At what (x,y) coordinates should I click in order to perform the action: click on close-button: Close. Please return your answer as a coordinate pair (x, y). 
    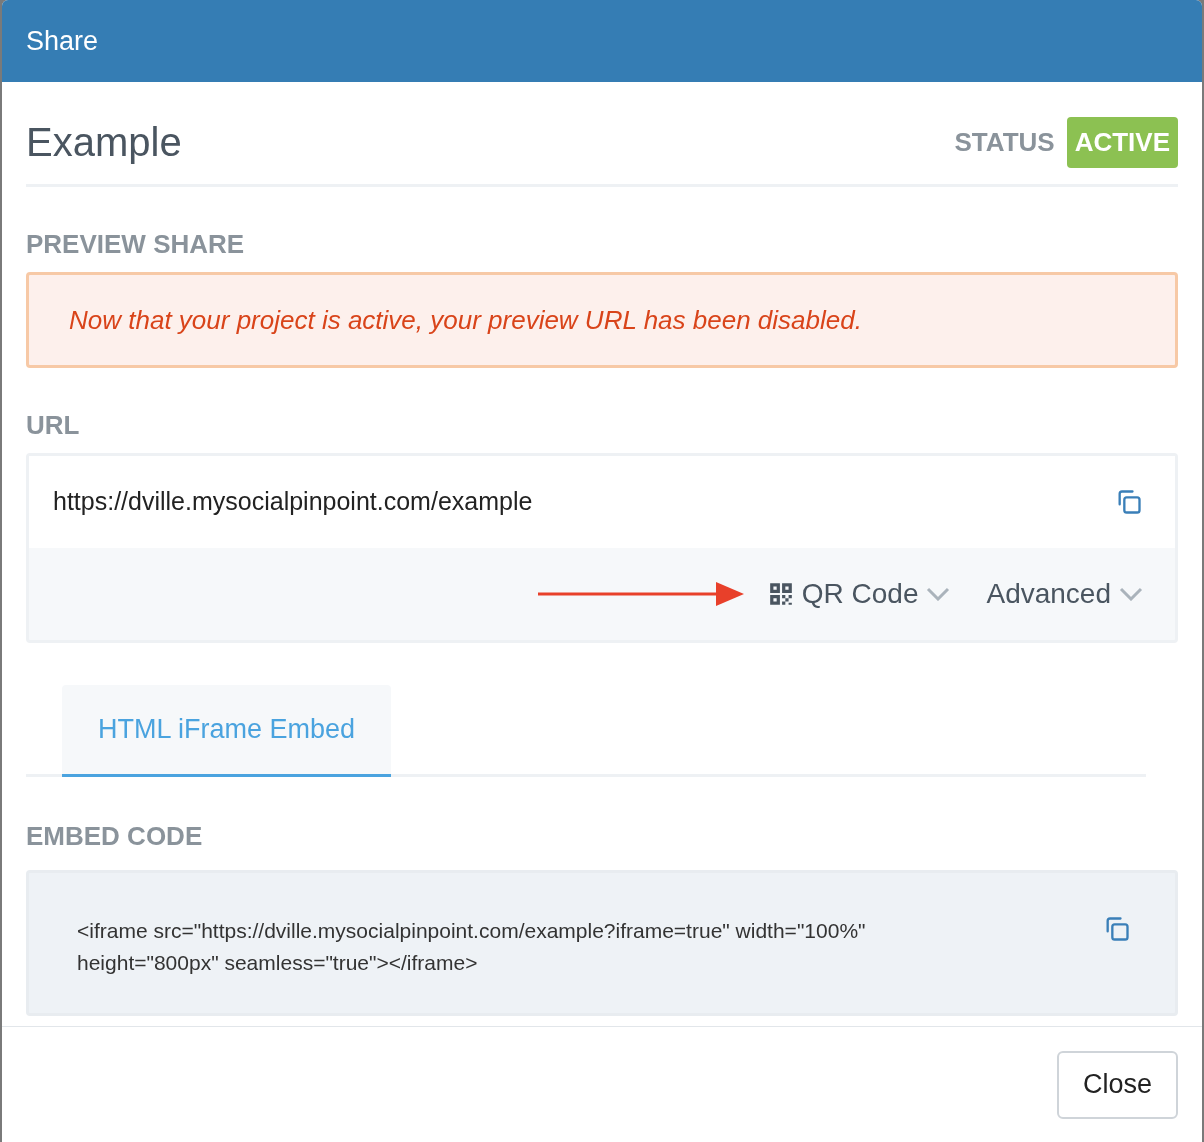
    Looking at the image, I should click on (1117, 1084).